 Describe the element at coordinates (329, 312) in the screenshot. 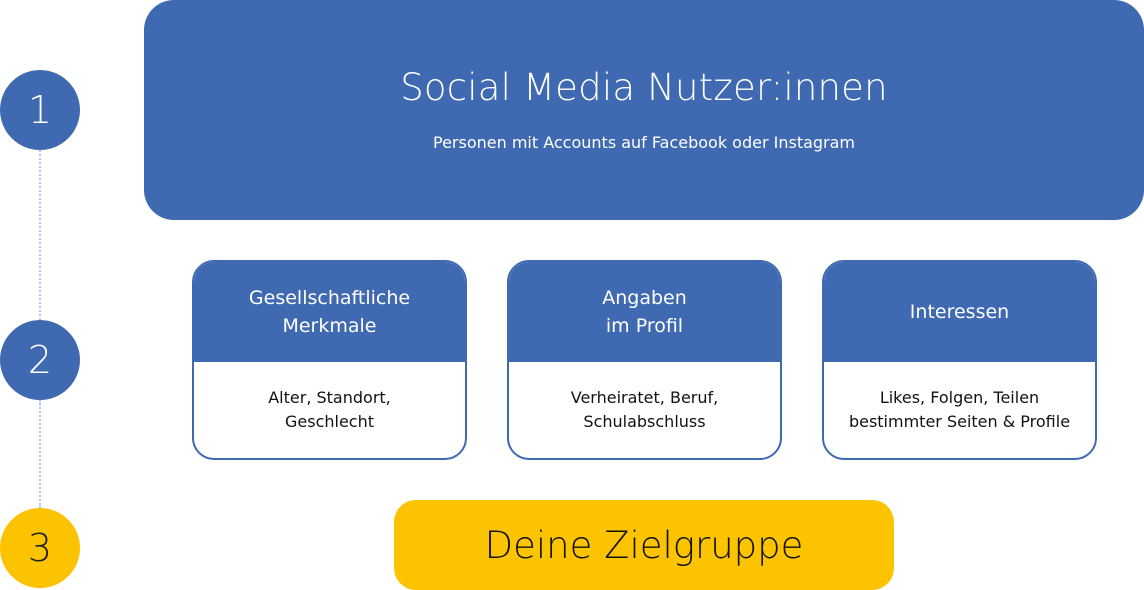

I see `card-heading: Gesellschaftliche Merkmale` at that location.